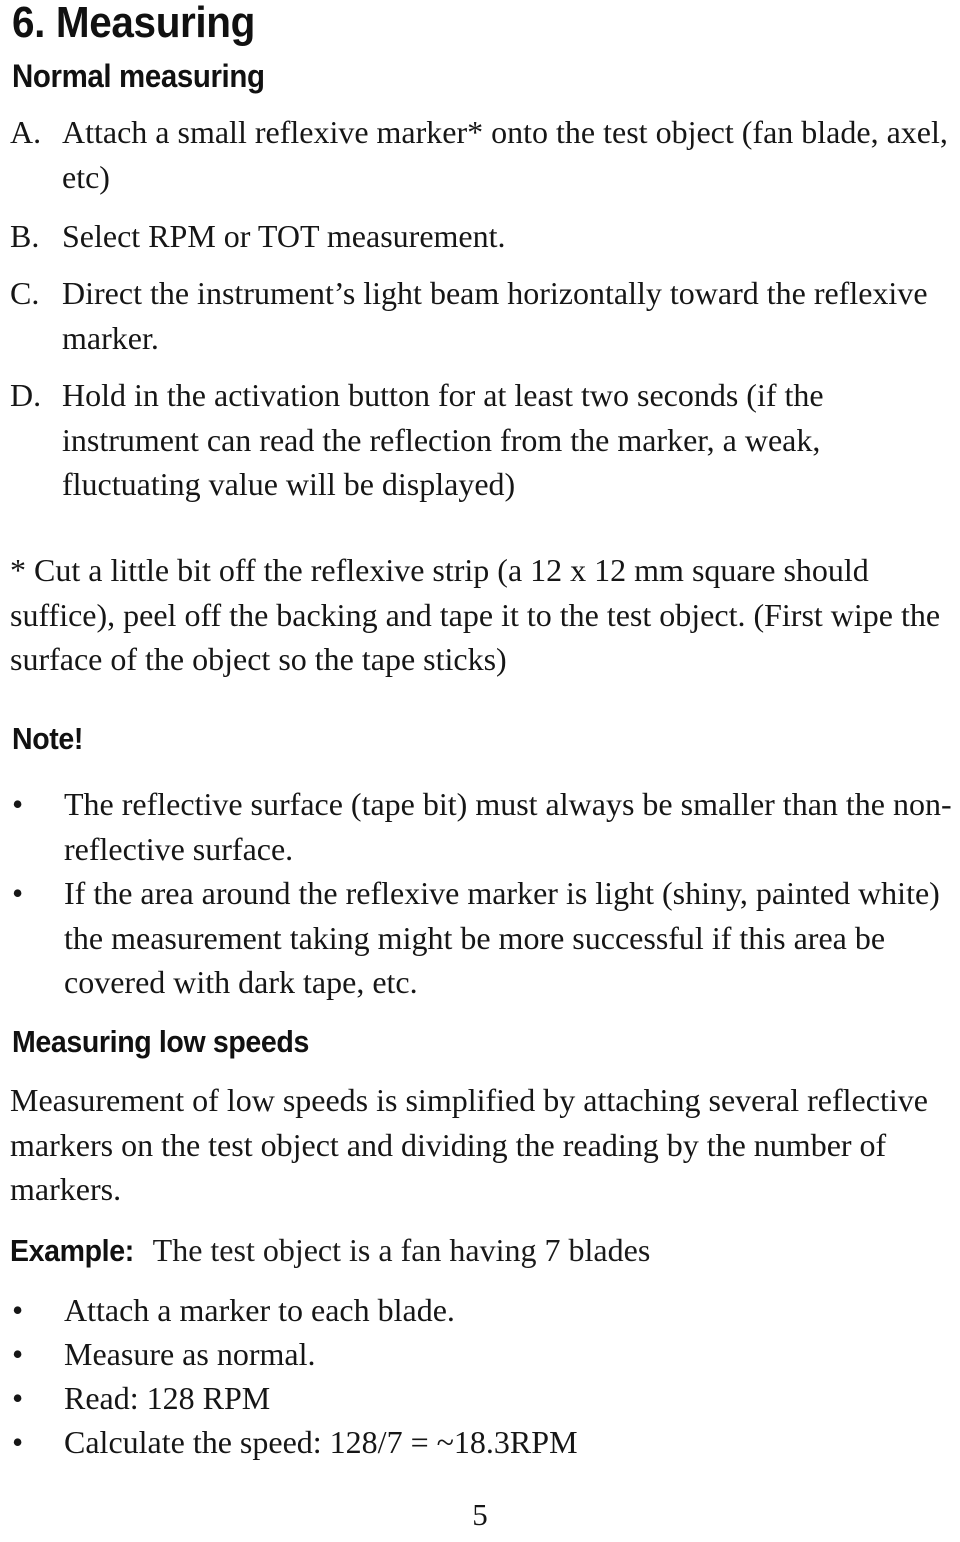  Describe the element at coordinates (482, 1310) in the screenshot. I see `example-list-item-1: • Attach a marker to each blade.` at that location.